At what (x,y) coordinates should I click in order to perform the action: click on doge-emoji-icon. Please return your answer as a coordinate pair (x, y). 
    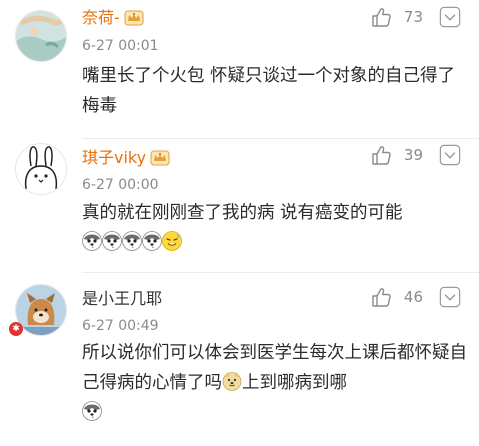
    Looking at the image, I should click on (232, 381).